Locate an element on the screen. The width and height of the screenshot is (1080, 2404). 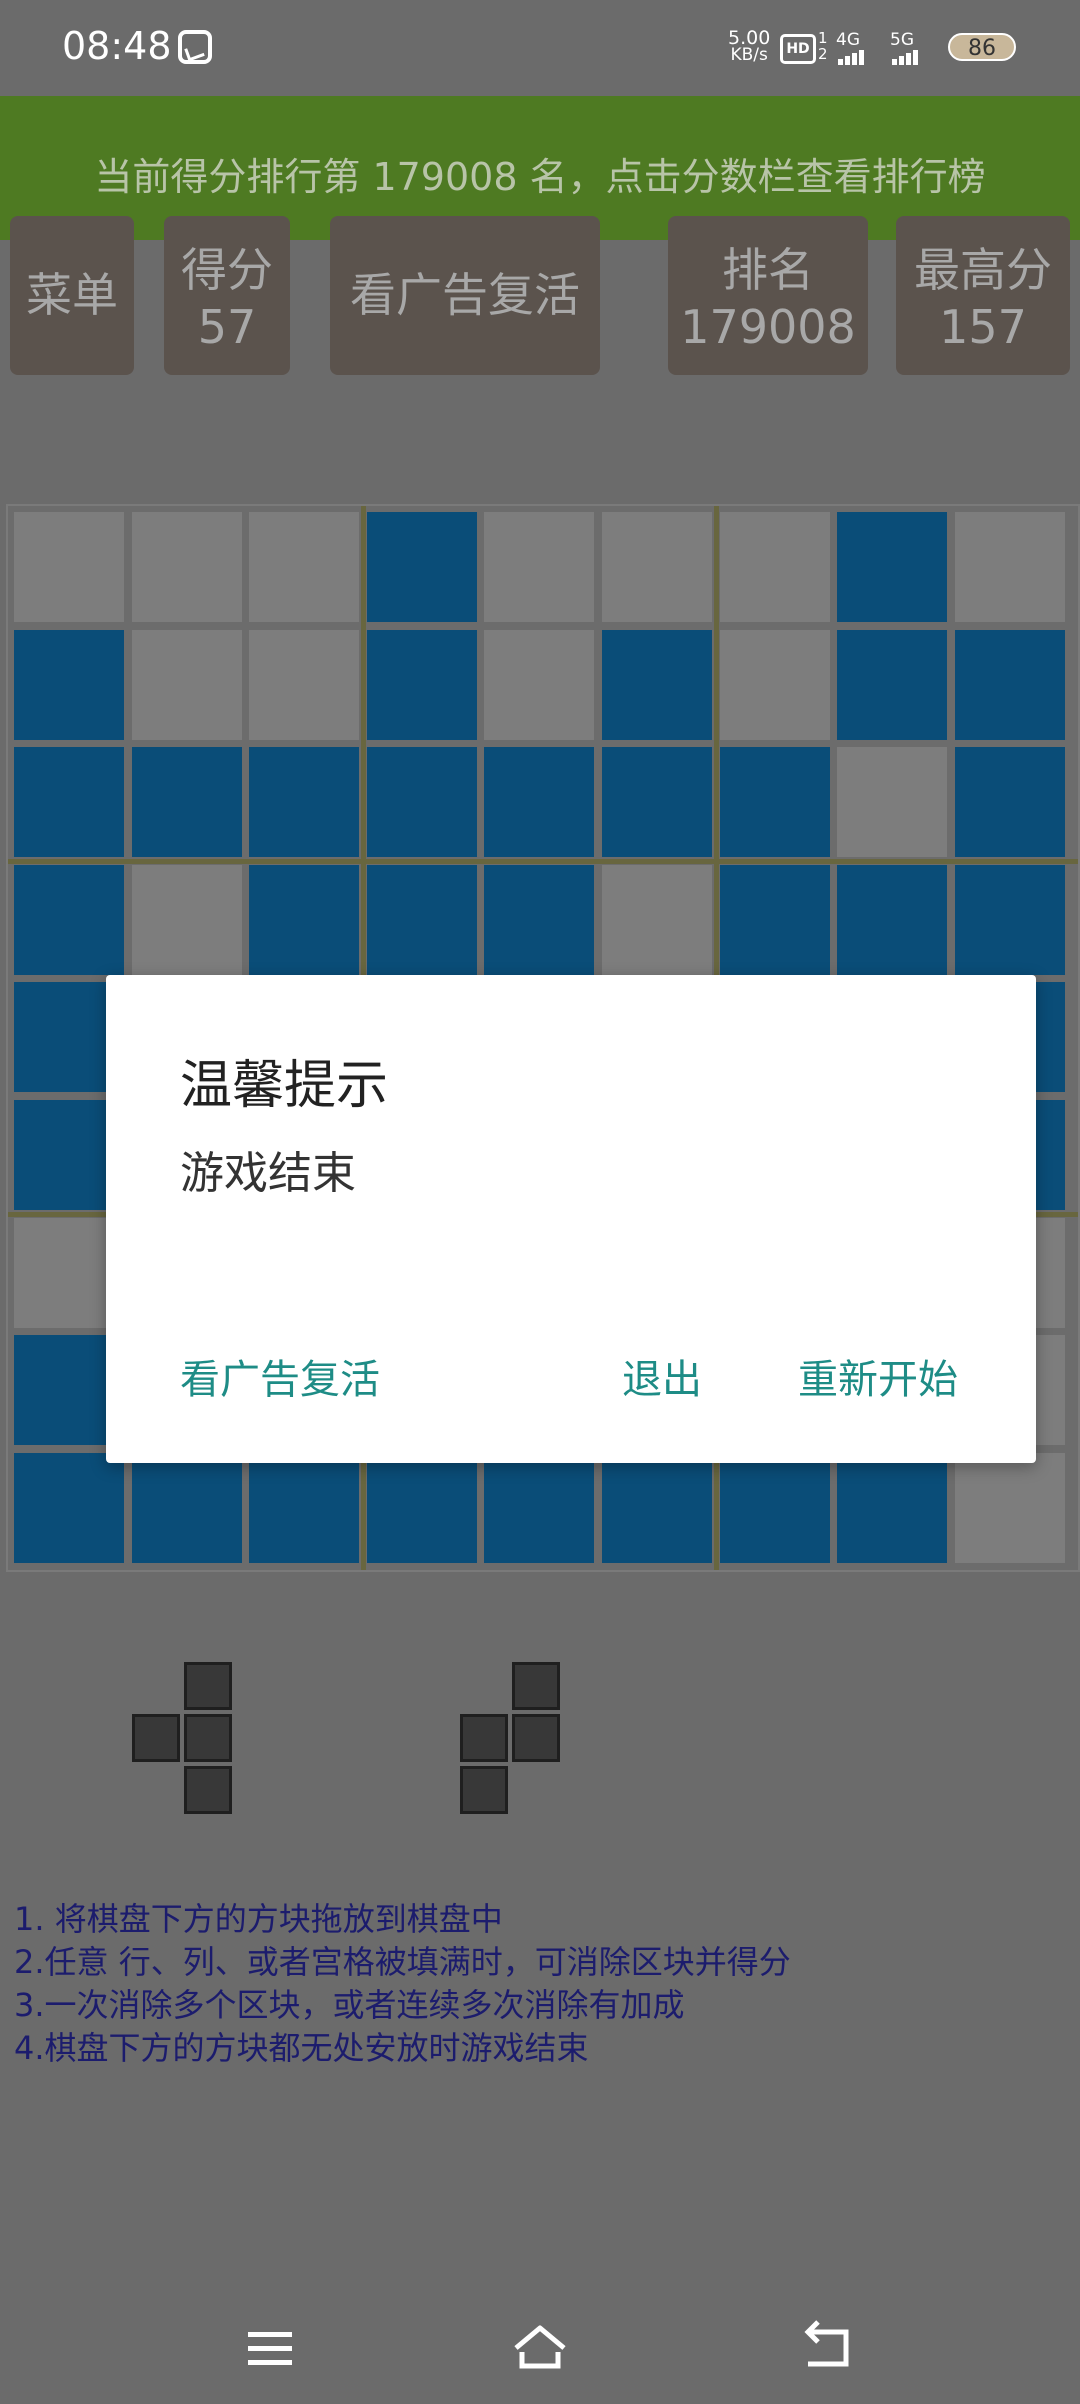
rank-label: 排名 is located at coordinates (768, 270).